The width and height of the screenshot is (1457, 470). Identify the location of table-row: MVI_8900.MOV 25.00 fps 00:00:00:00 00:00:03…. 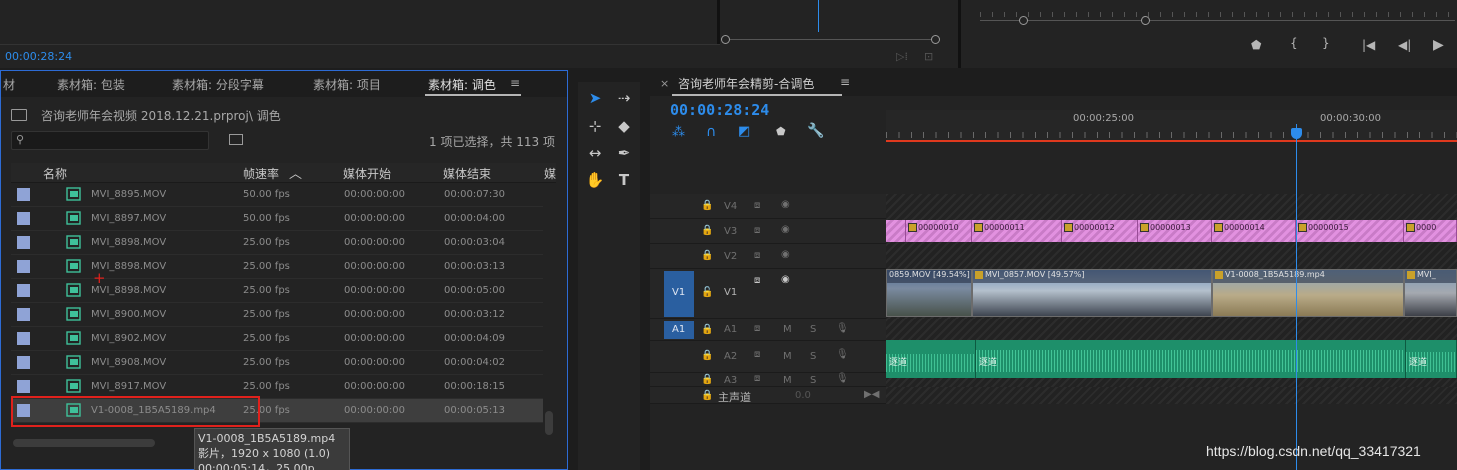
(277, 315).